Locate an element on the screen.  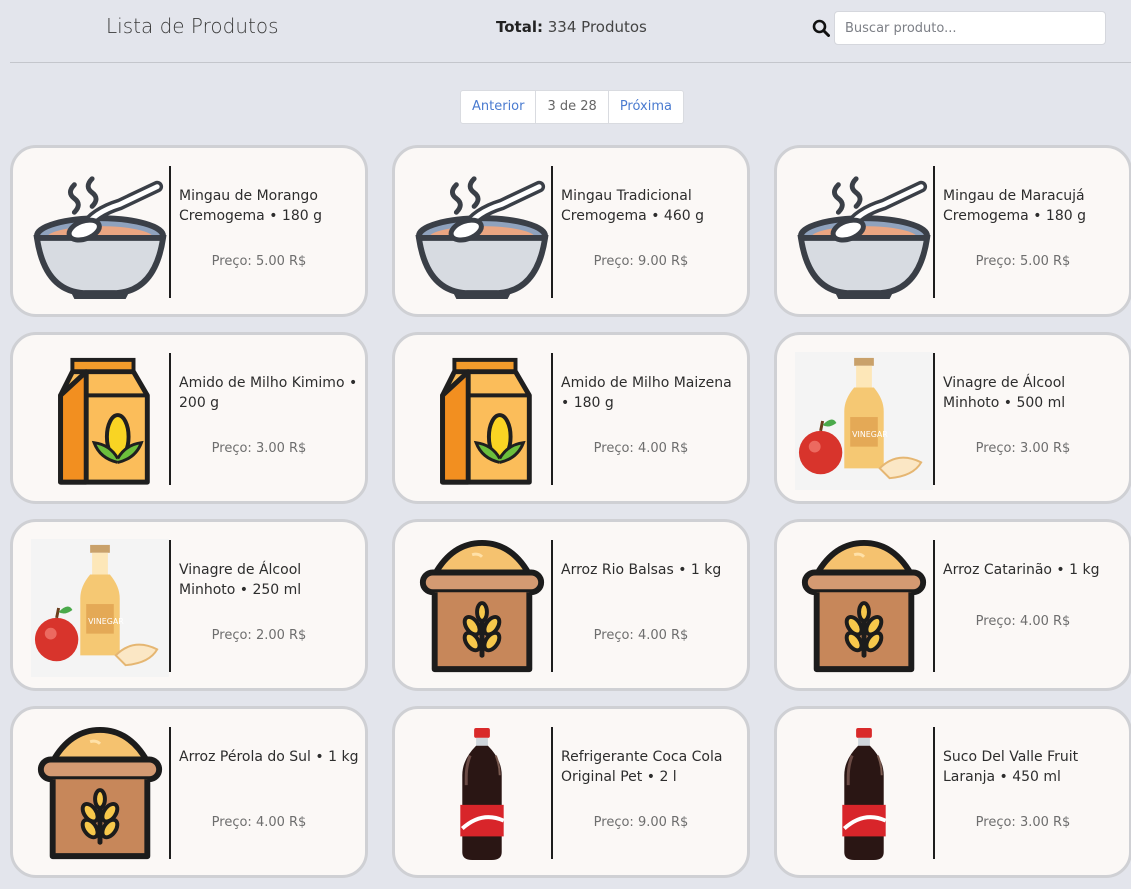
product-name: Amido de Milho Maizena • 180 g is located at coordinates (646, 393).